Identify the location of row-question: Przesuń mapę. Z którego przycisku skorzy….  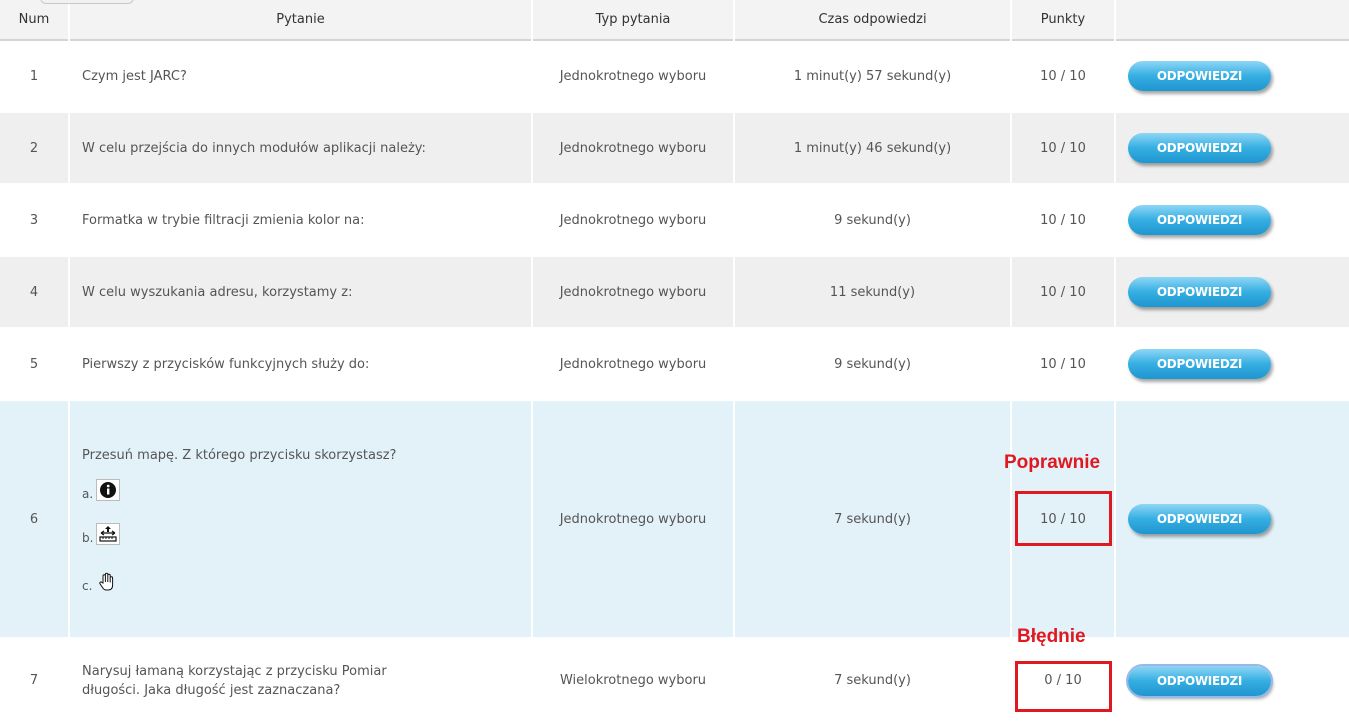
(239, 455).